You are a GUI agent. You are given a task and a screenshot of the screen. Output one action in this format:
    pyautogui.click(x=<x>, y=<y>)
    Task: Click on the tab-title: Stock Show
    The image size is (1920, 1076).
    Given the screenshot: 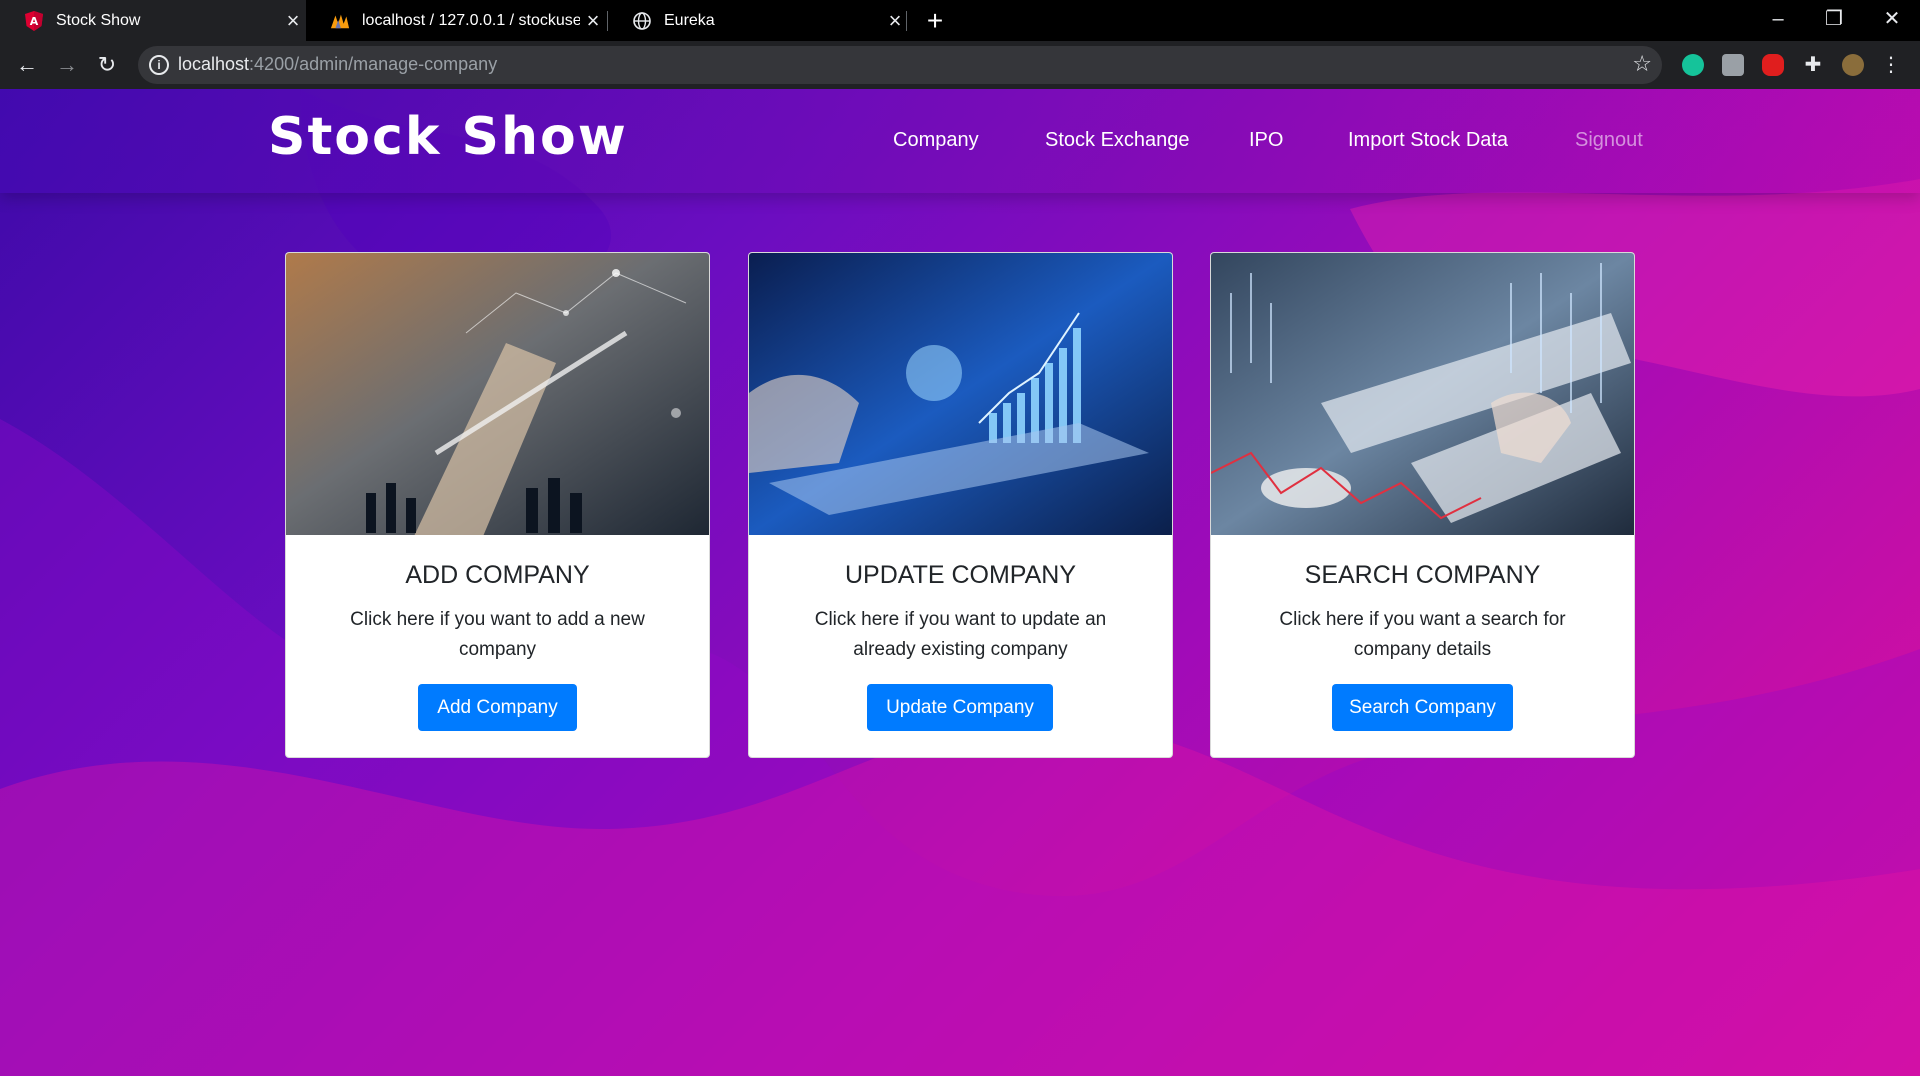 What is the action you would take?
    pyautogui.click(x=98, y=20)
    